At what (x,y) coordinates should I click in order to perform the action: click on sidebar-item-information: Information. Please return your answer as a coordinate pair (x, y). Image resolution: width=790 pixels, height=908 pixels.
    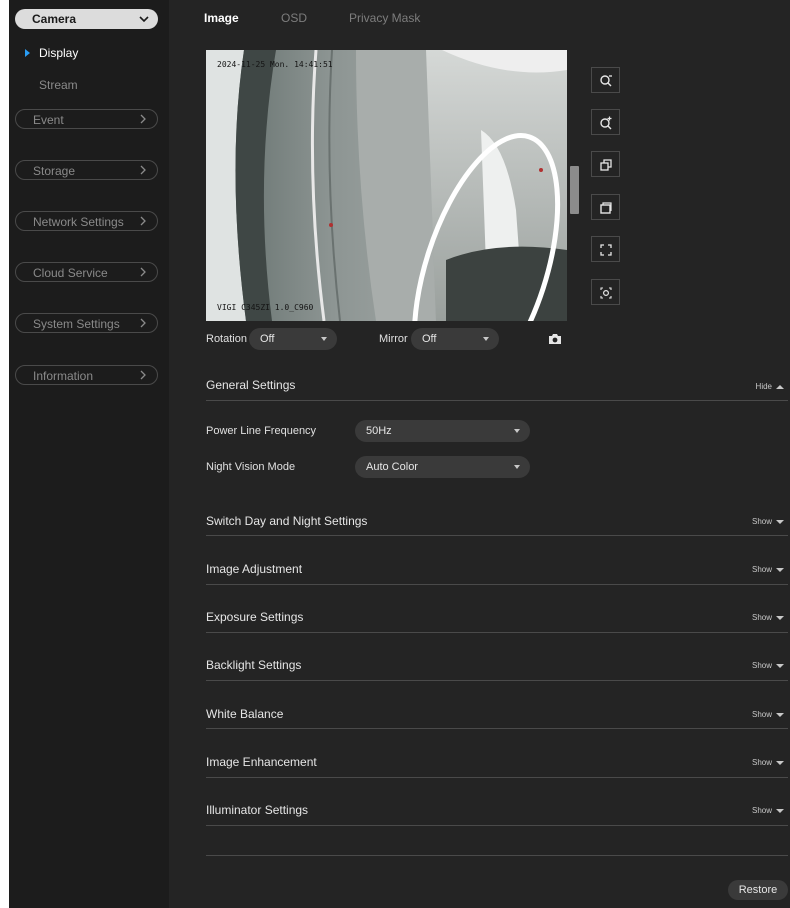
    Looking at the image, I should click on (86, 375).